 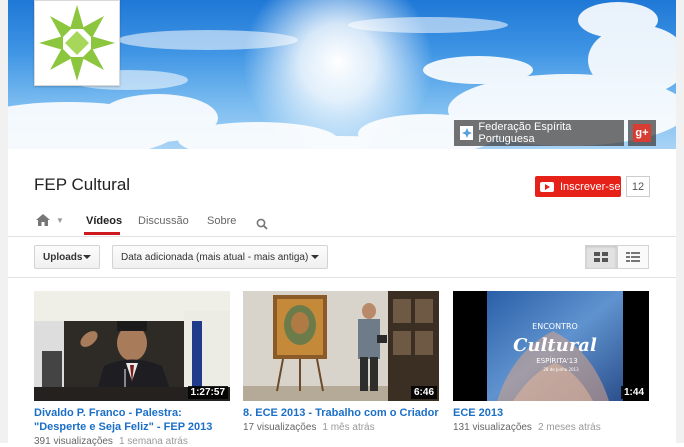 I want to click on subscribe-button: Inscrever-se, so click(x=578, y=186).